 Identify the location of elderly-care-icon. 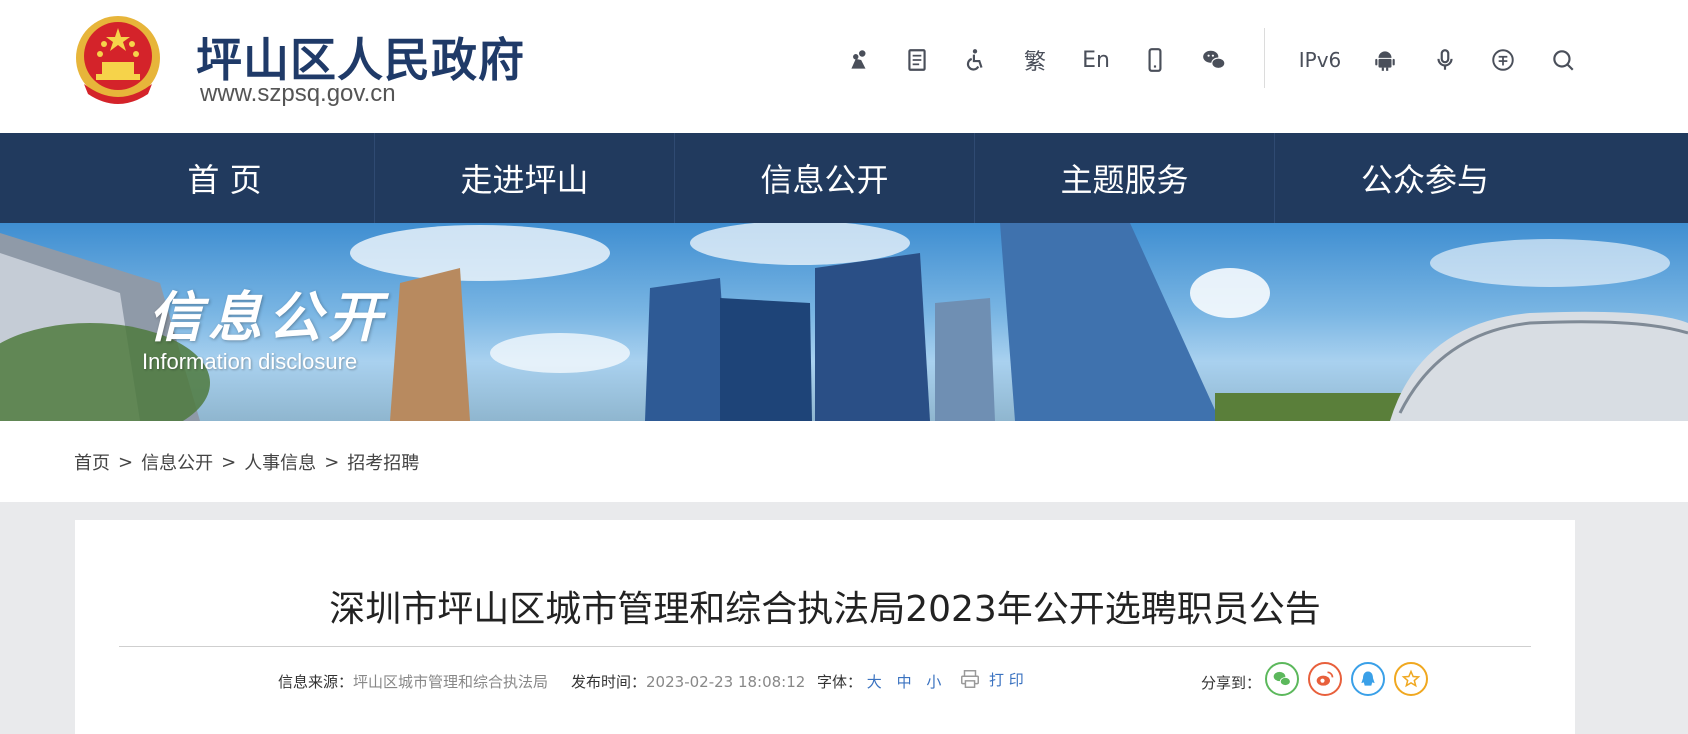
(859, 60).